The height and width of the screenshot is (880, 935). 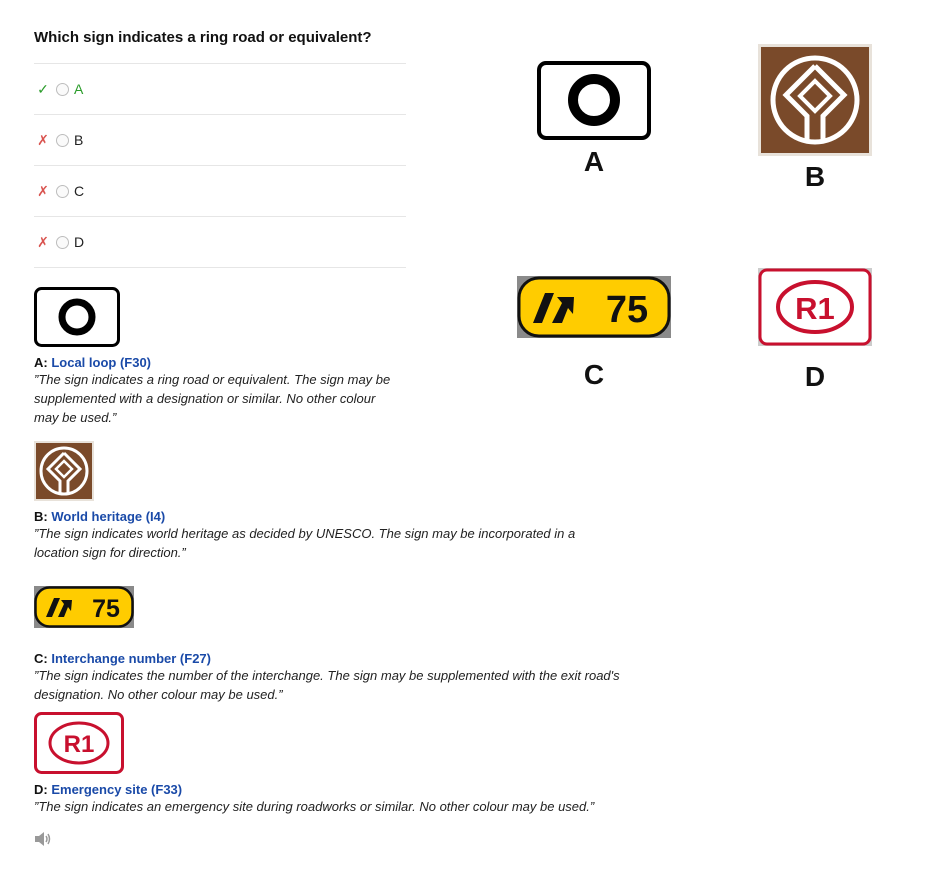 I want to click on explanation-title: C: Interchange number (F27), so click(x=329, y=658).